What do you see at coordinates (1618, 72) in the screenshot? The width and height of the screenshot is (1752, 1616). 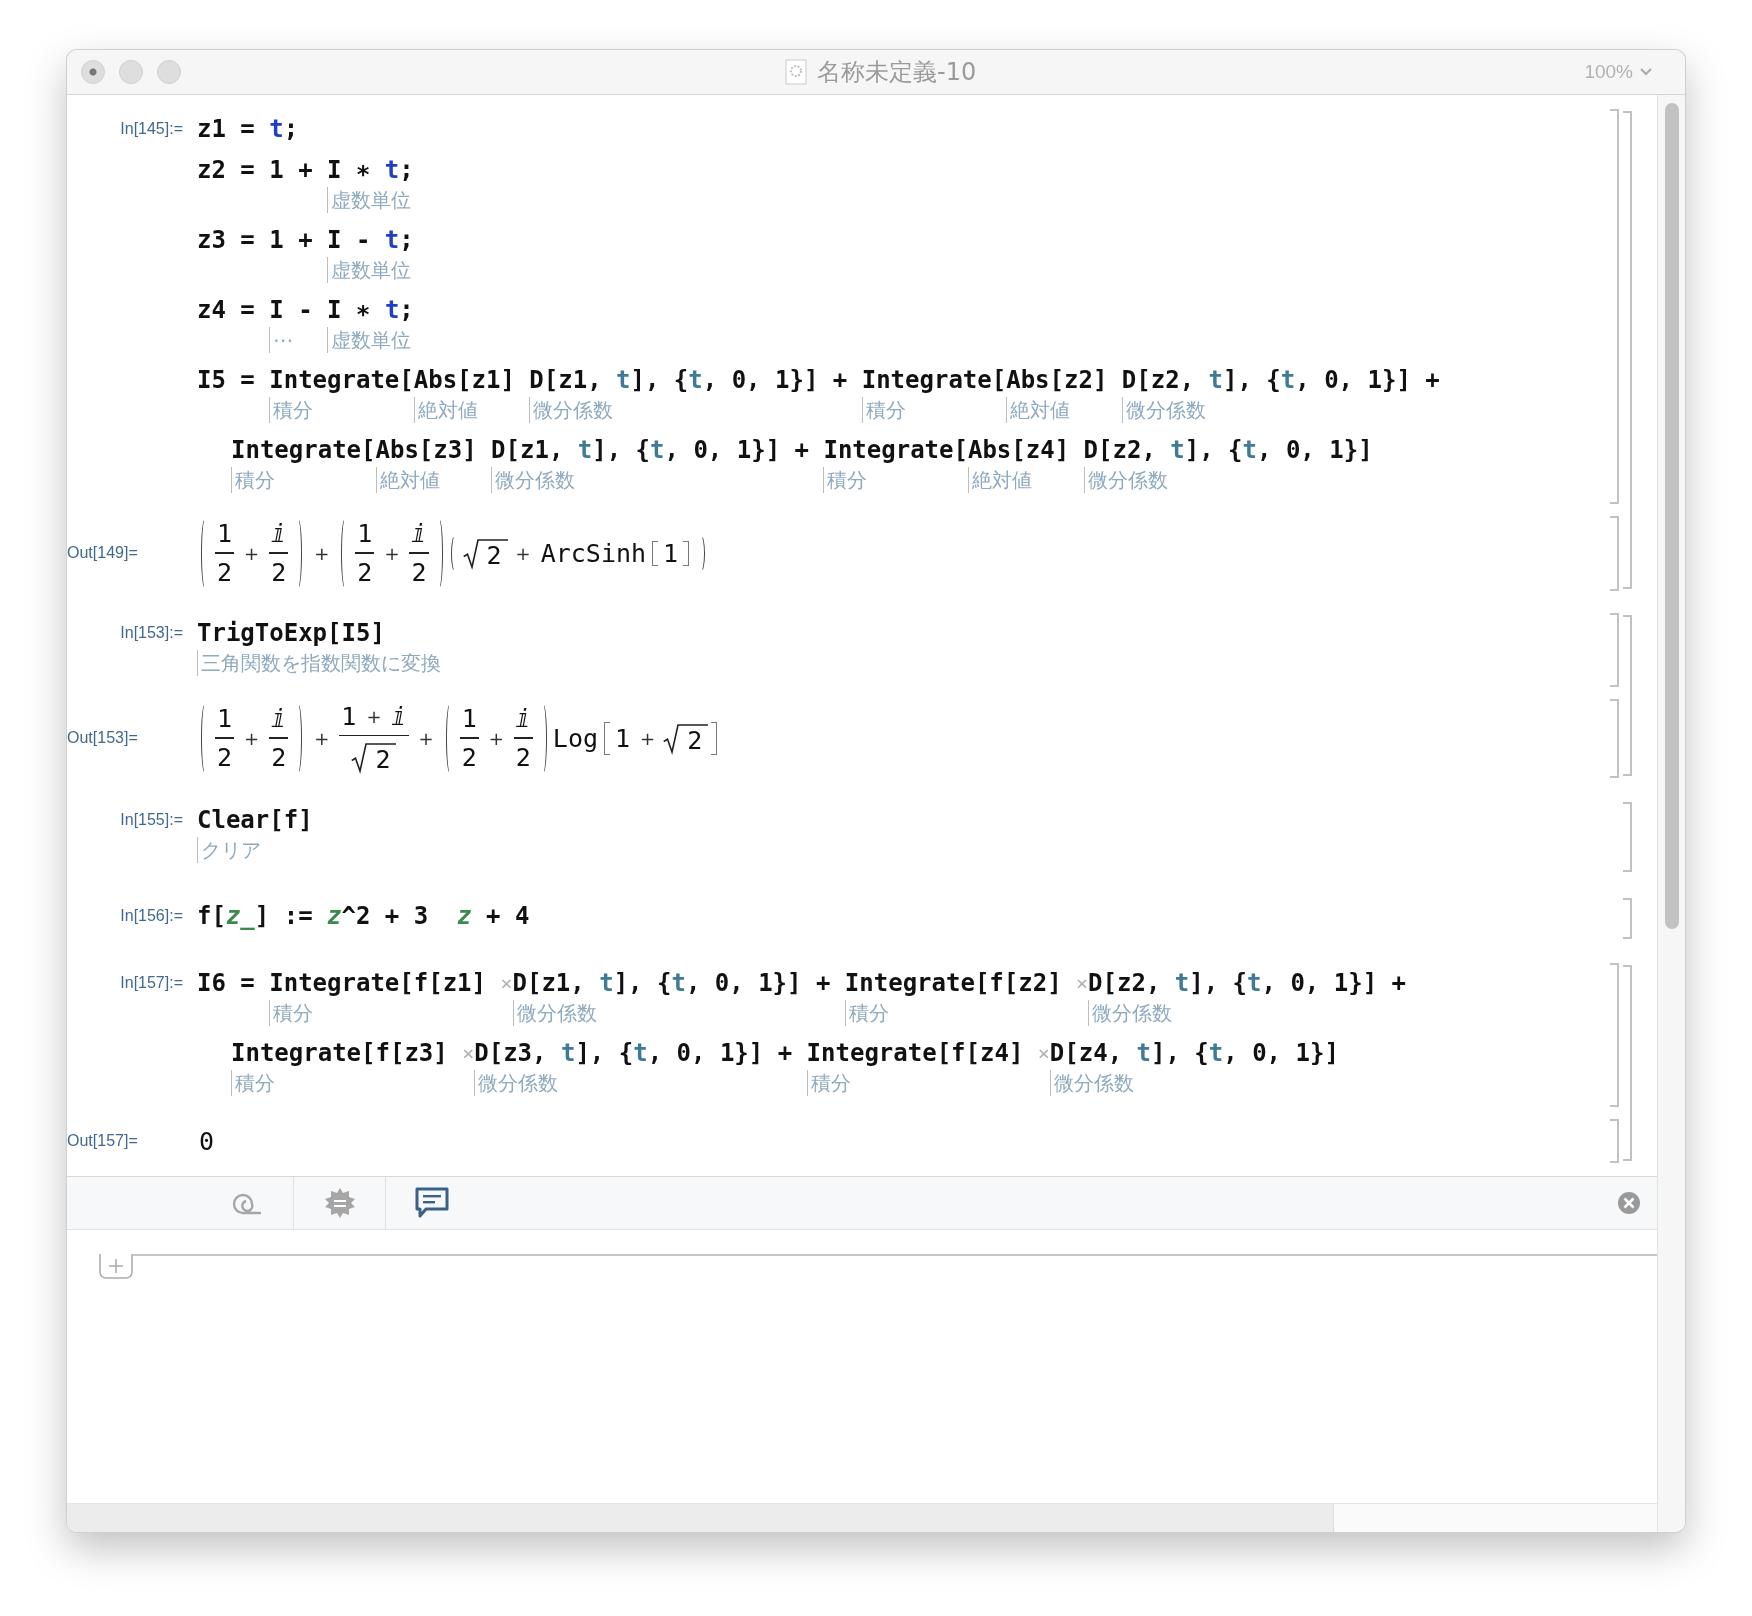 I see `zoom-menu: 100%` at bounding box center [1618, 72].